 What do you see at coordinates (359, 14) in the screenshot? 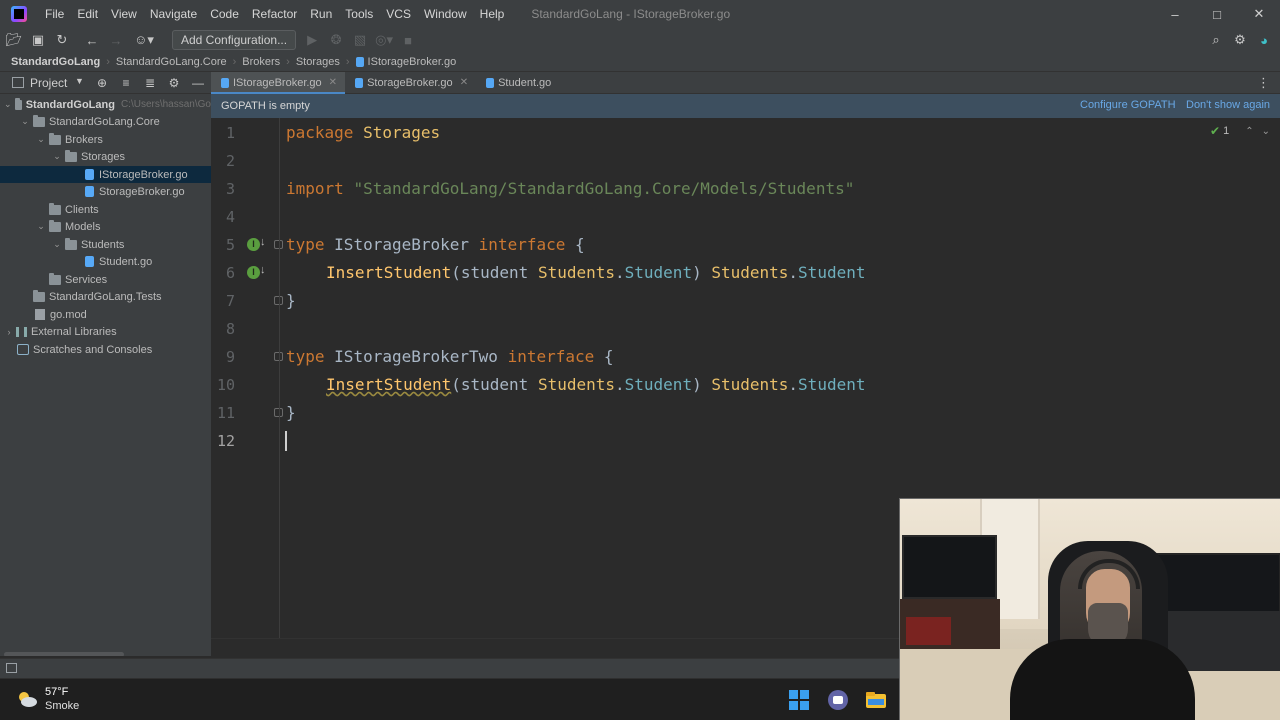
I see `menu-tools: Tools` at bounding box center [359, 14].